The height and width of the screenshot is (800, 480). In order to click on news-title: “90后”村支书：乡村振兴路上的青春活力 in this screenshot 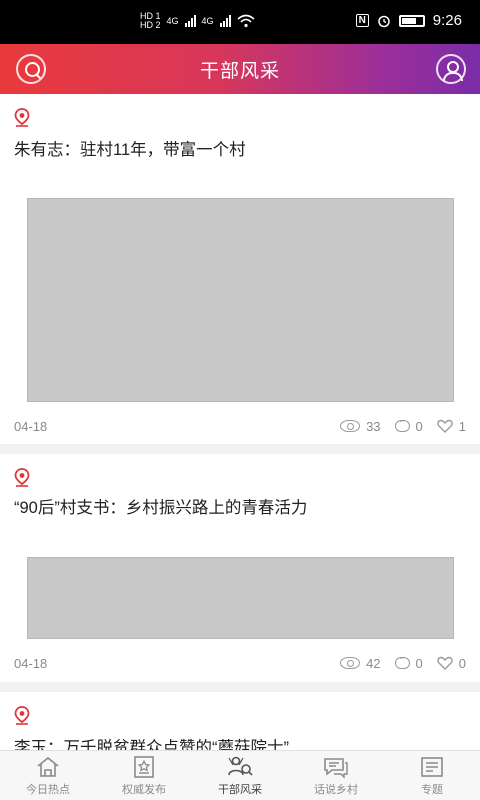, I will do `click(160, 506)`.